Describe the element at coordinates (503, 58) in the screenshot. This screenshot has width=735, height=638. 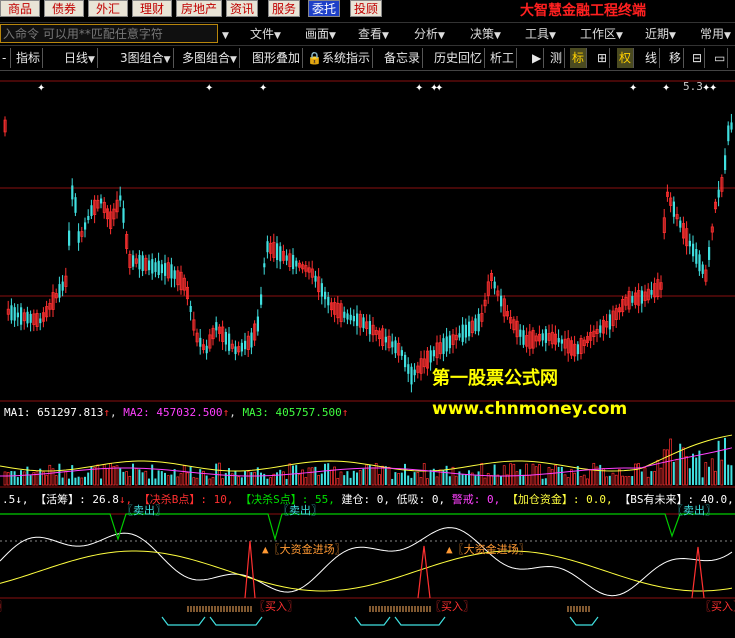
I see `toolbar-analysis-tool: 析工` at that location.